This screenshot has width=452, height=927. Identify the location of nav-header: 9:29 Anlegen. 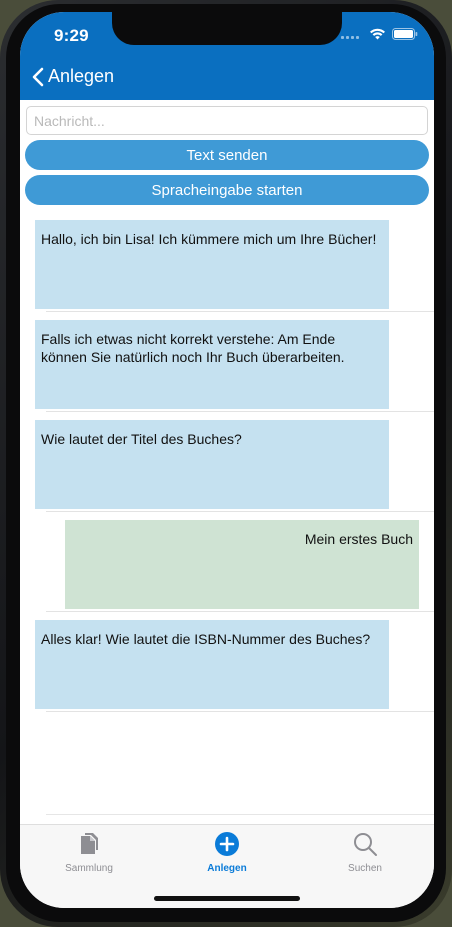
(227, 56).